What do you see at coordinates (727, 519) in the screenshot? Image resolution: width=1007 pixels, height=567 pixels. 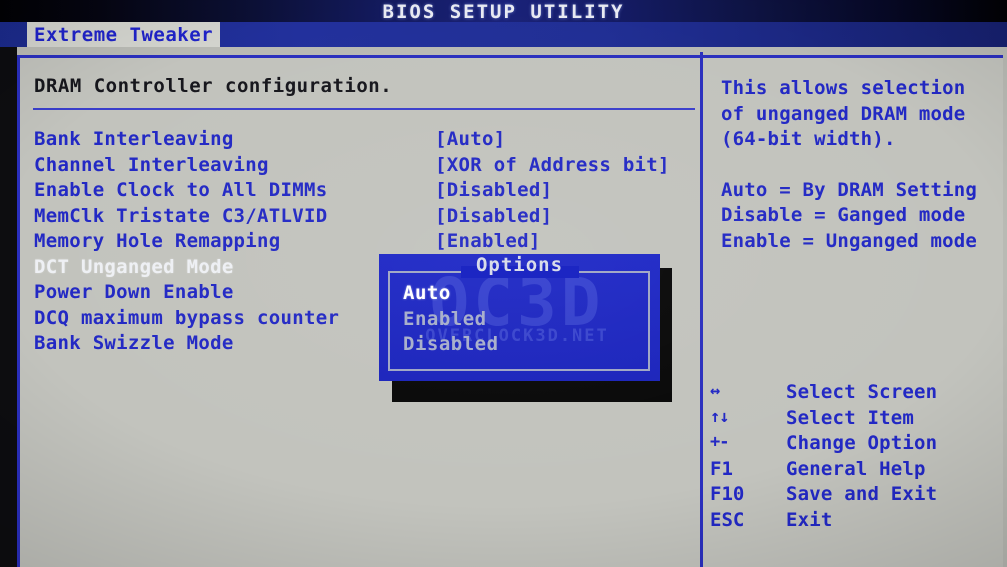 I see `legend-key-label: ESC` at bounding box center [727, 519].